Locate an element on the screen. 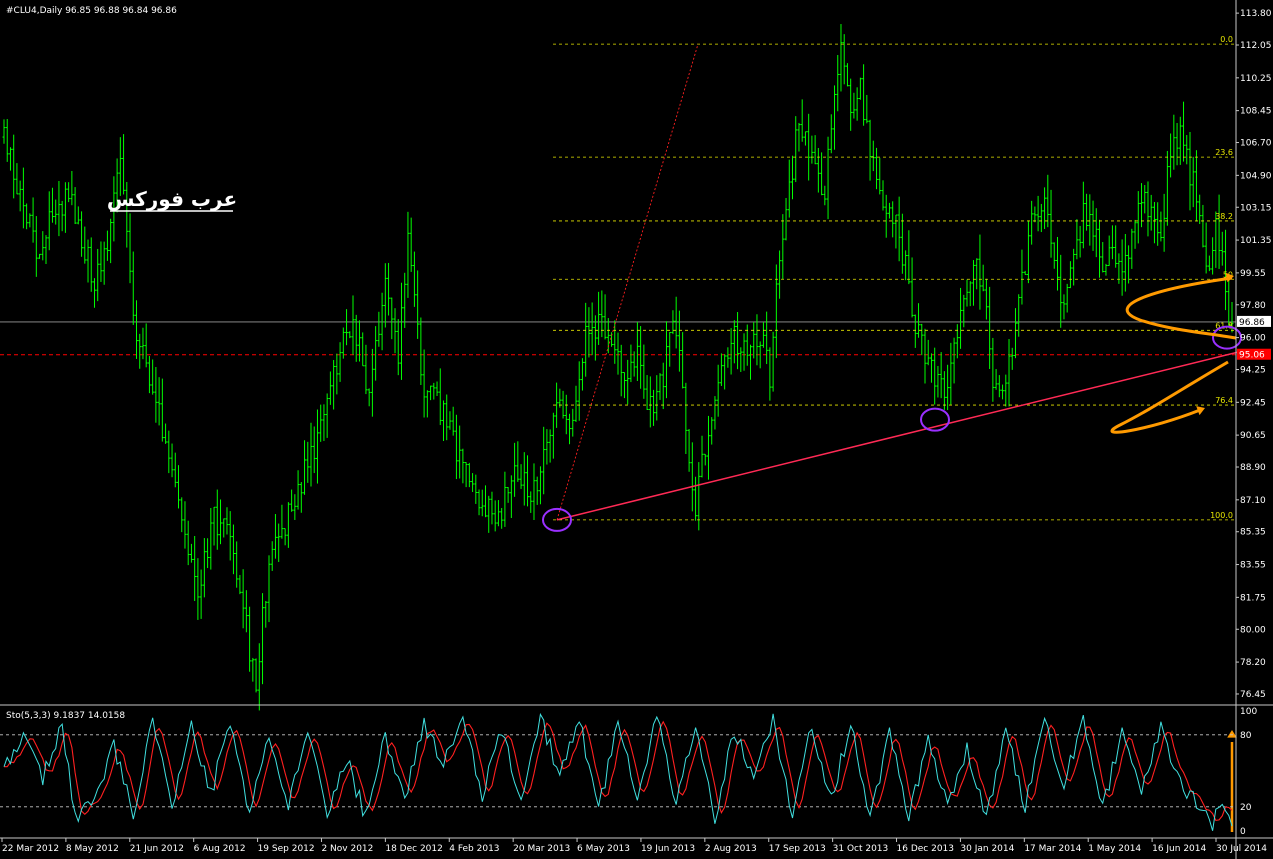 The image size is (1273, 859). y-tick-label: 90.65 is located at coordinates (1253, 436).